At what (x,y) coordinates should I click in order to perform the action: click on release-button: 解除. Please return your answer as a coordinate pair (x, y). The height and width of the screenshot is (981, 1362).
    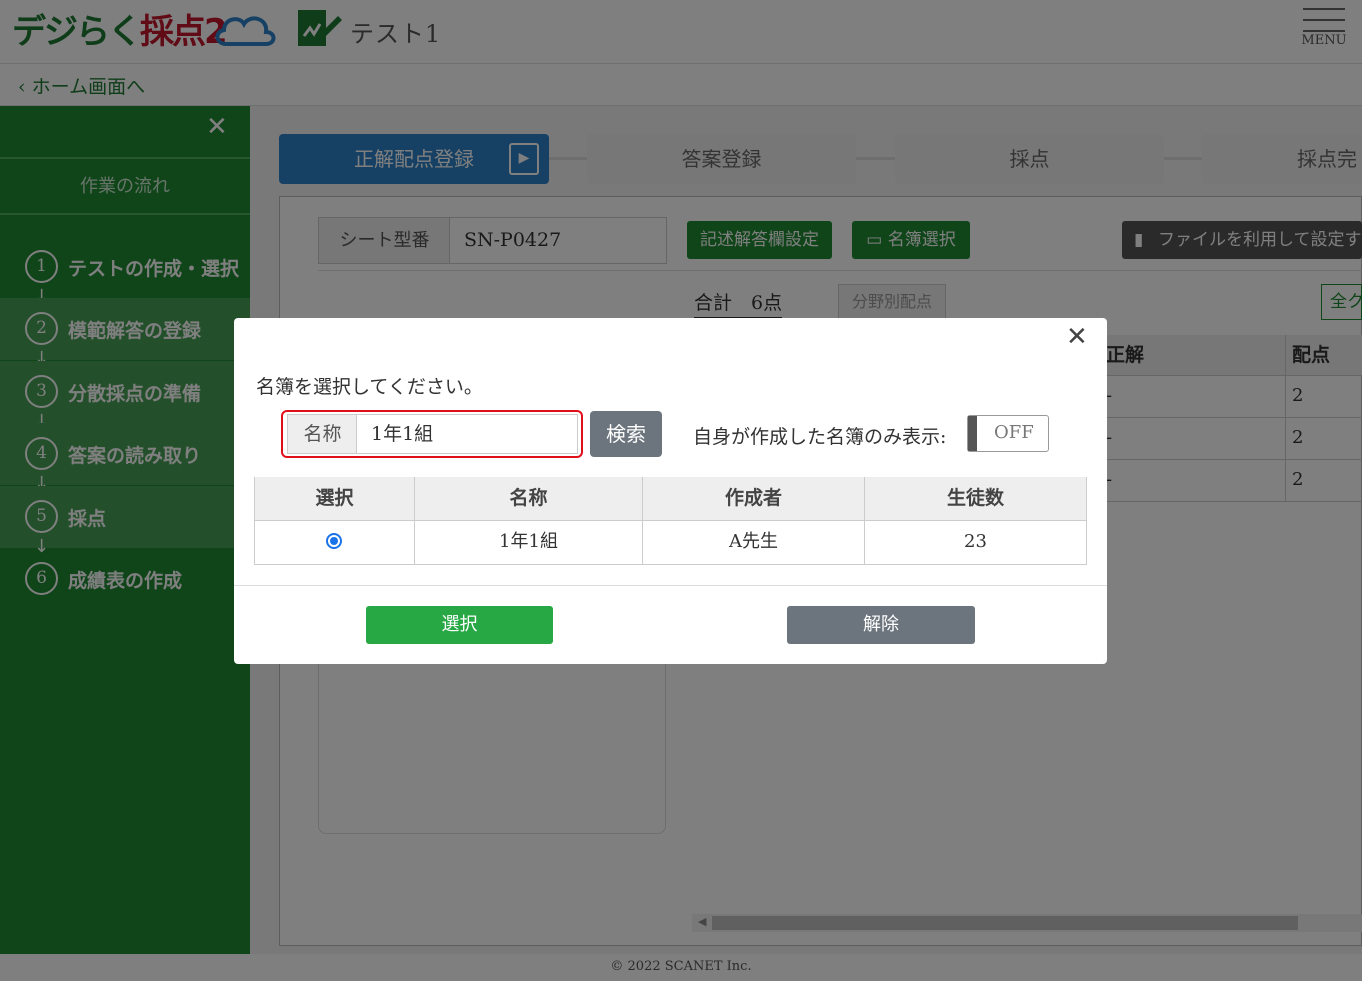
    Looking at the image, I should click on (881, 625).